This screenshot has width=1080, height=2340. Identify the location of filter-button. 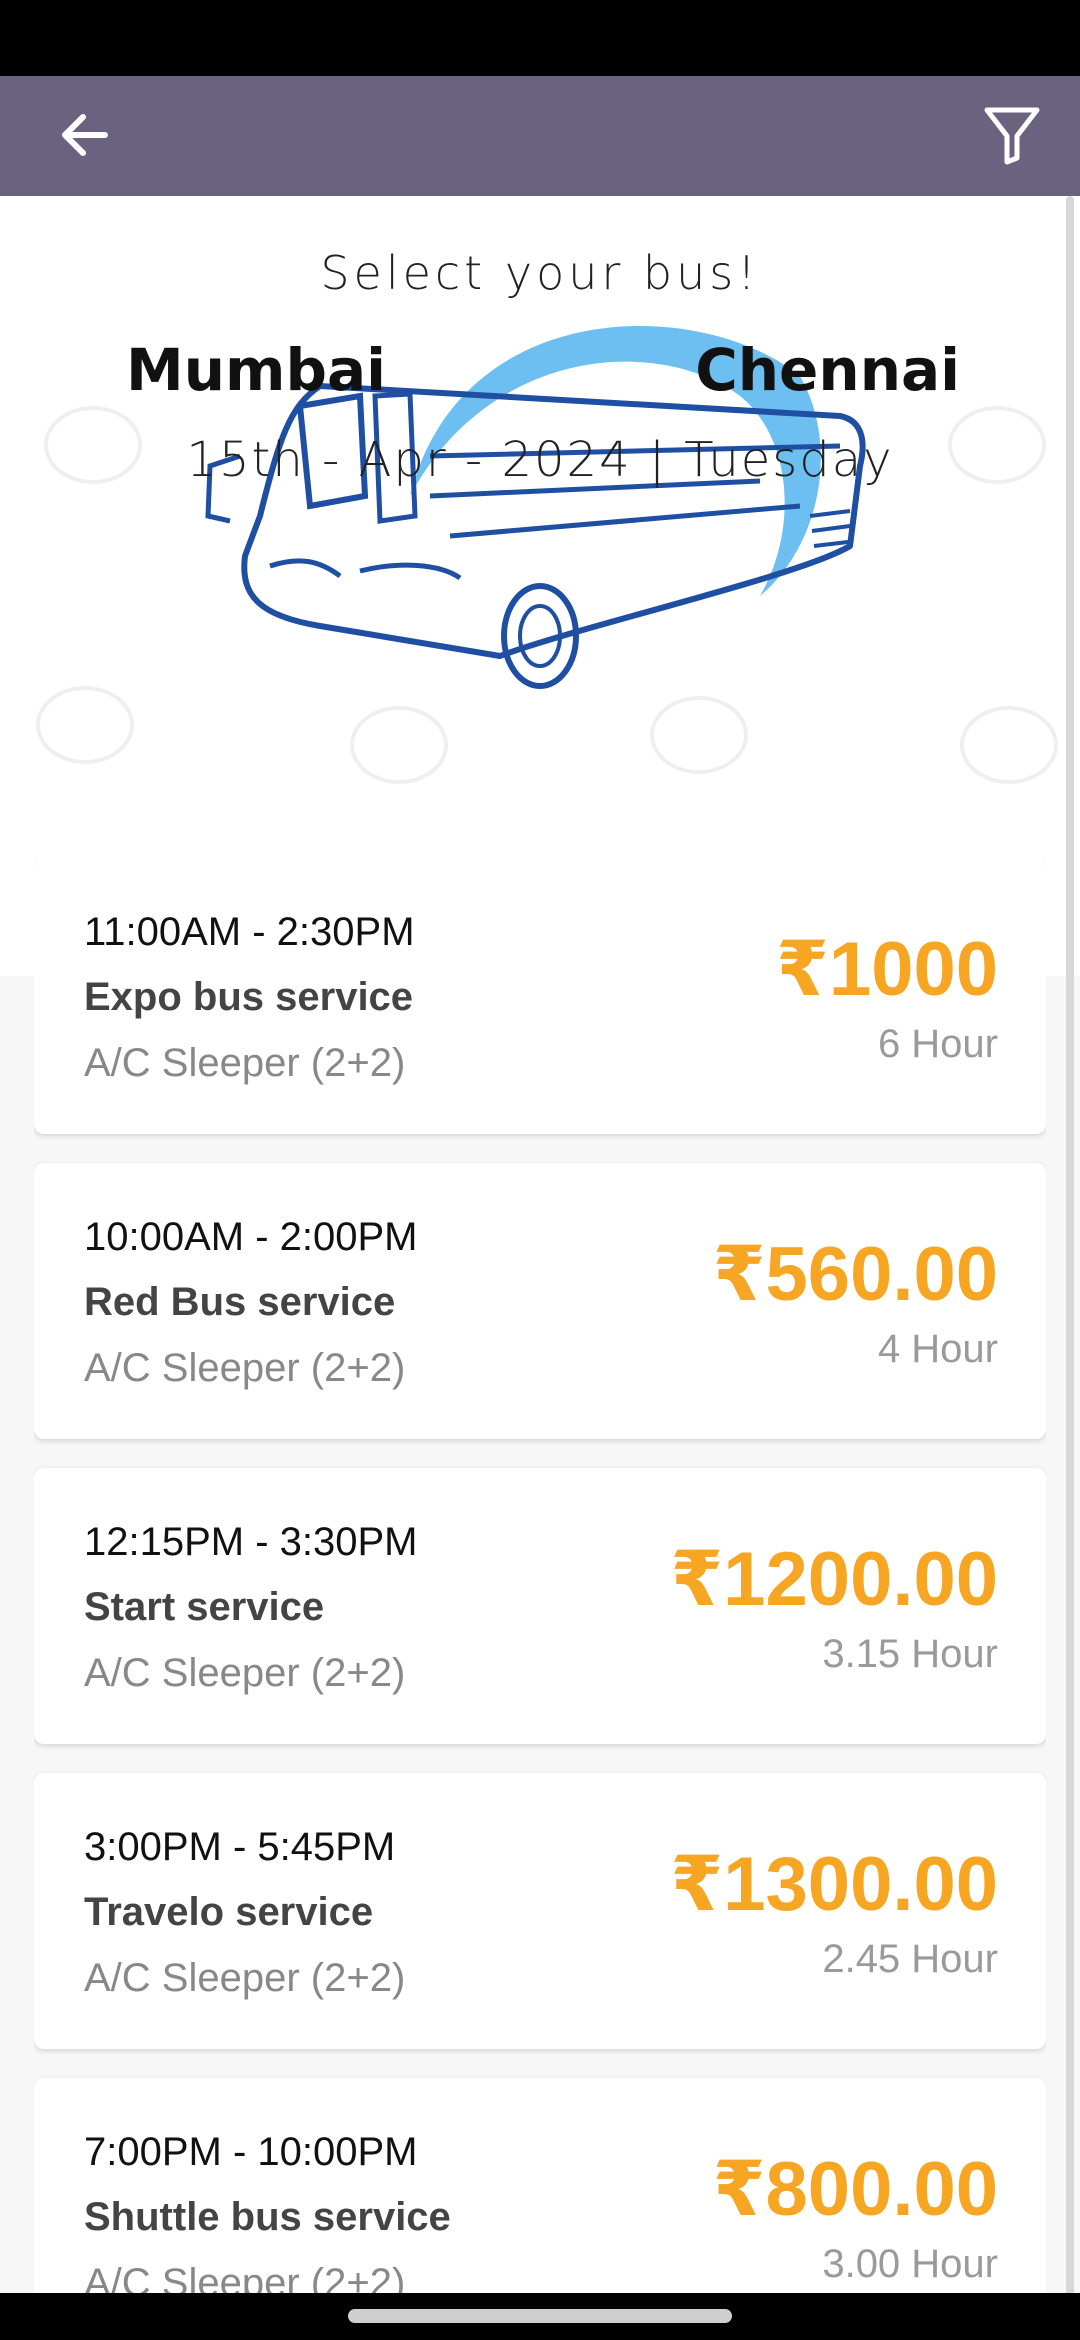
(1012, 135).